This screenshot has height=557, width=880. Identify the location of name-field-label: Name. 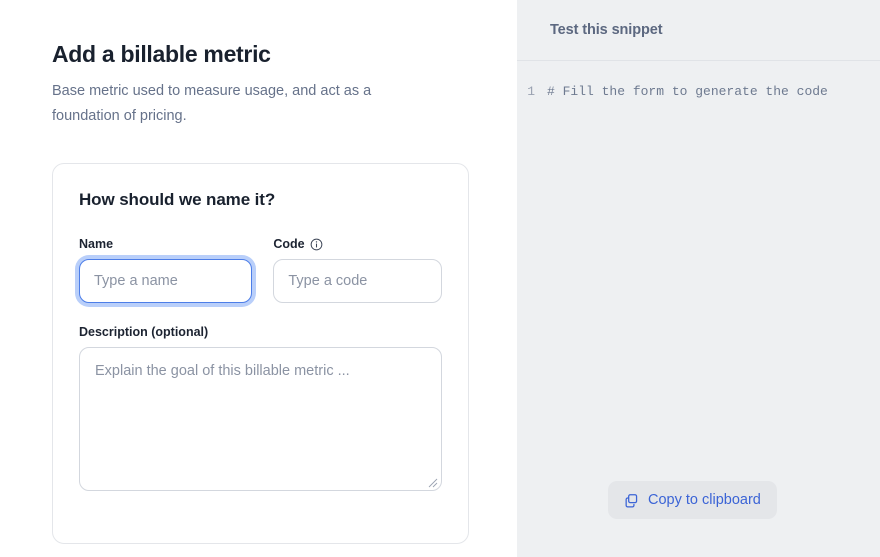
(165, 244).